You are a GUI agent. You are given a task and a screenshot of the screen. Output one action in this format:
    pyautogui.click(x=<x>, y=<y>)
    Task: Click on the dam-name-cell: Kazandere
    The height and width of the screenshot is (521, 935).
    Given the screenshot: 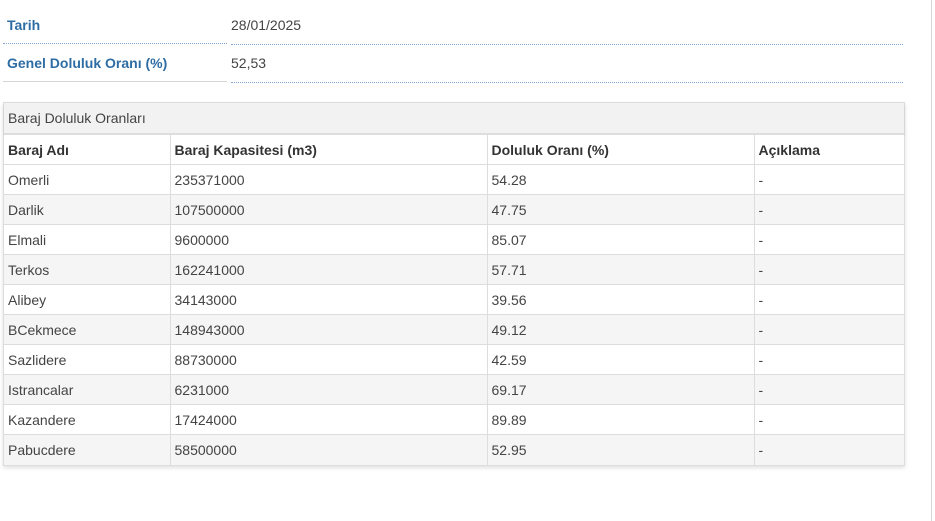 What is the action you would take?
    pyautogui.click(x=87, y=419)
    